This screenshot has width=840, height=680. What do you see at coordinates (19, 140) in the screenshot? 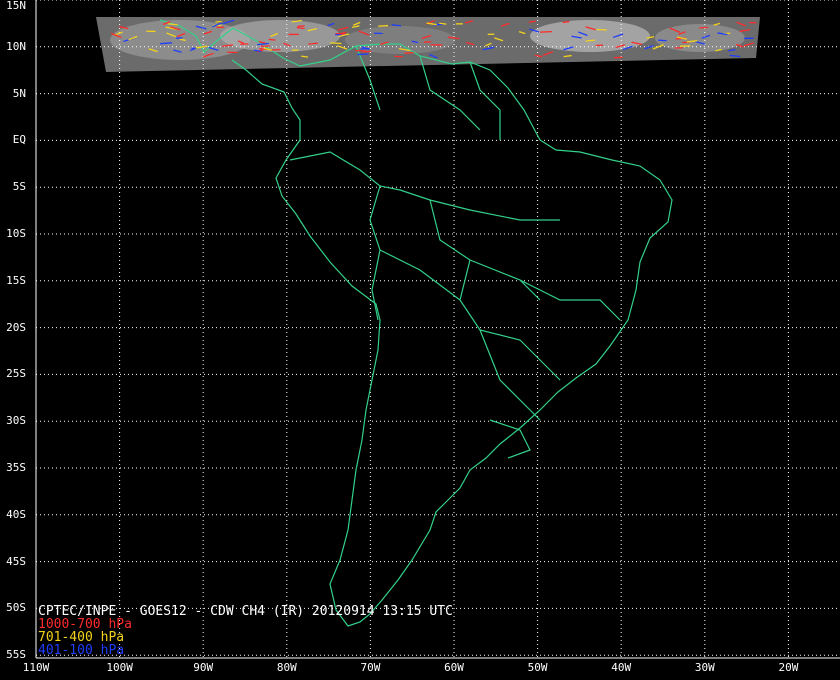
I see `latitude-label: EQ` at bounding box center [19, 140].